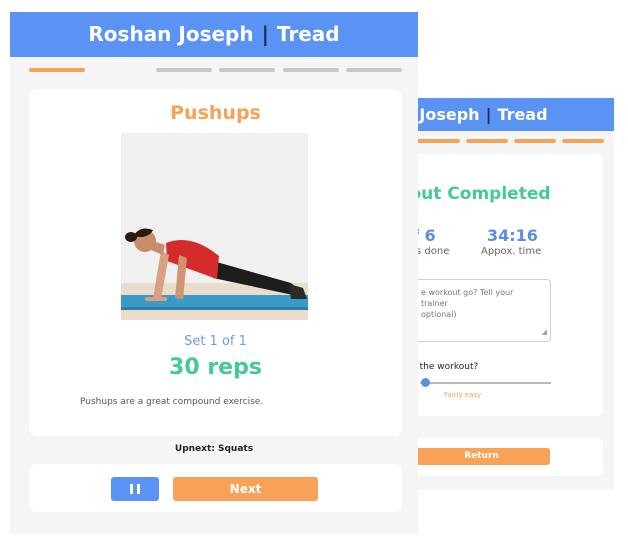  What do you see at coordinates (245, 489) in the screenshot?
I see `next-button: Next` at bounding box center [245, 489].